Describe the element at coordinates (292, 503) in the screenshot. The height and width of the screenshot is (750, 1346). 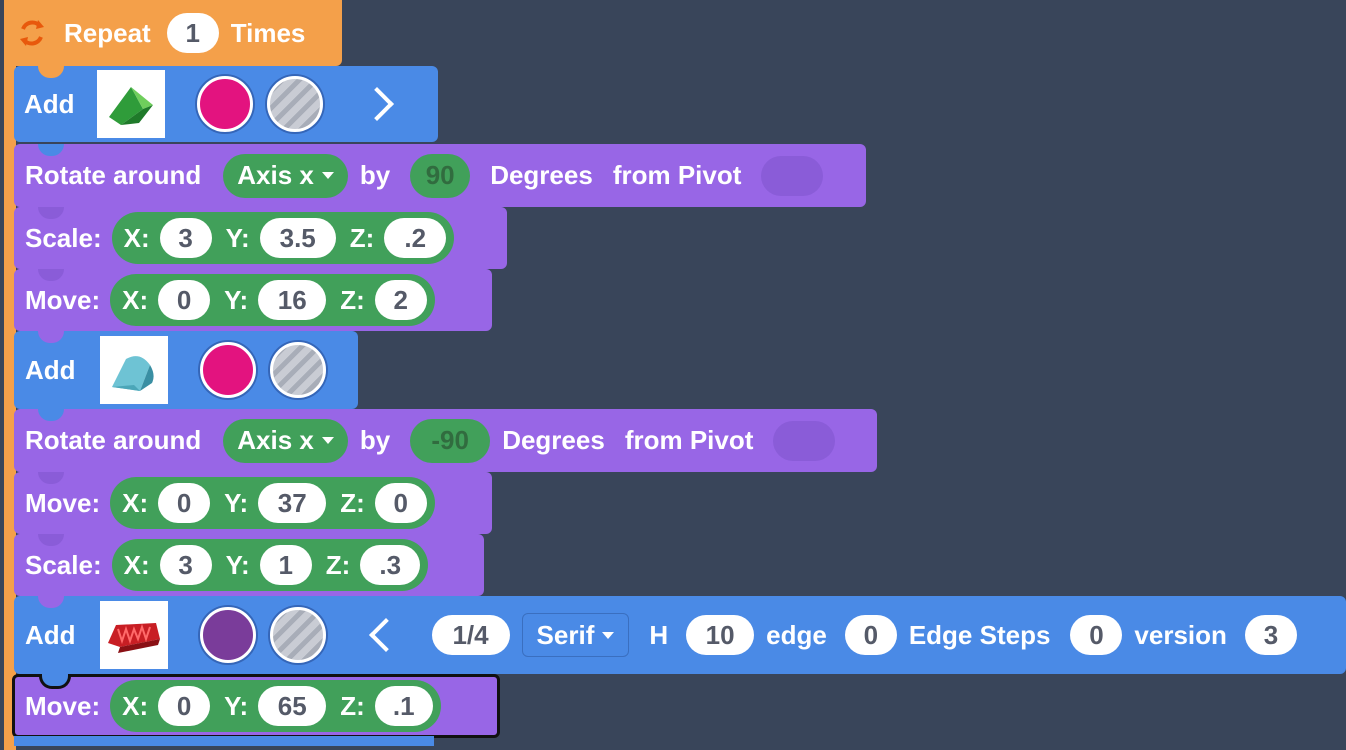
I see `y-input: 37` at that location.